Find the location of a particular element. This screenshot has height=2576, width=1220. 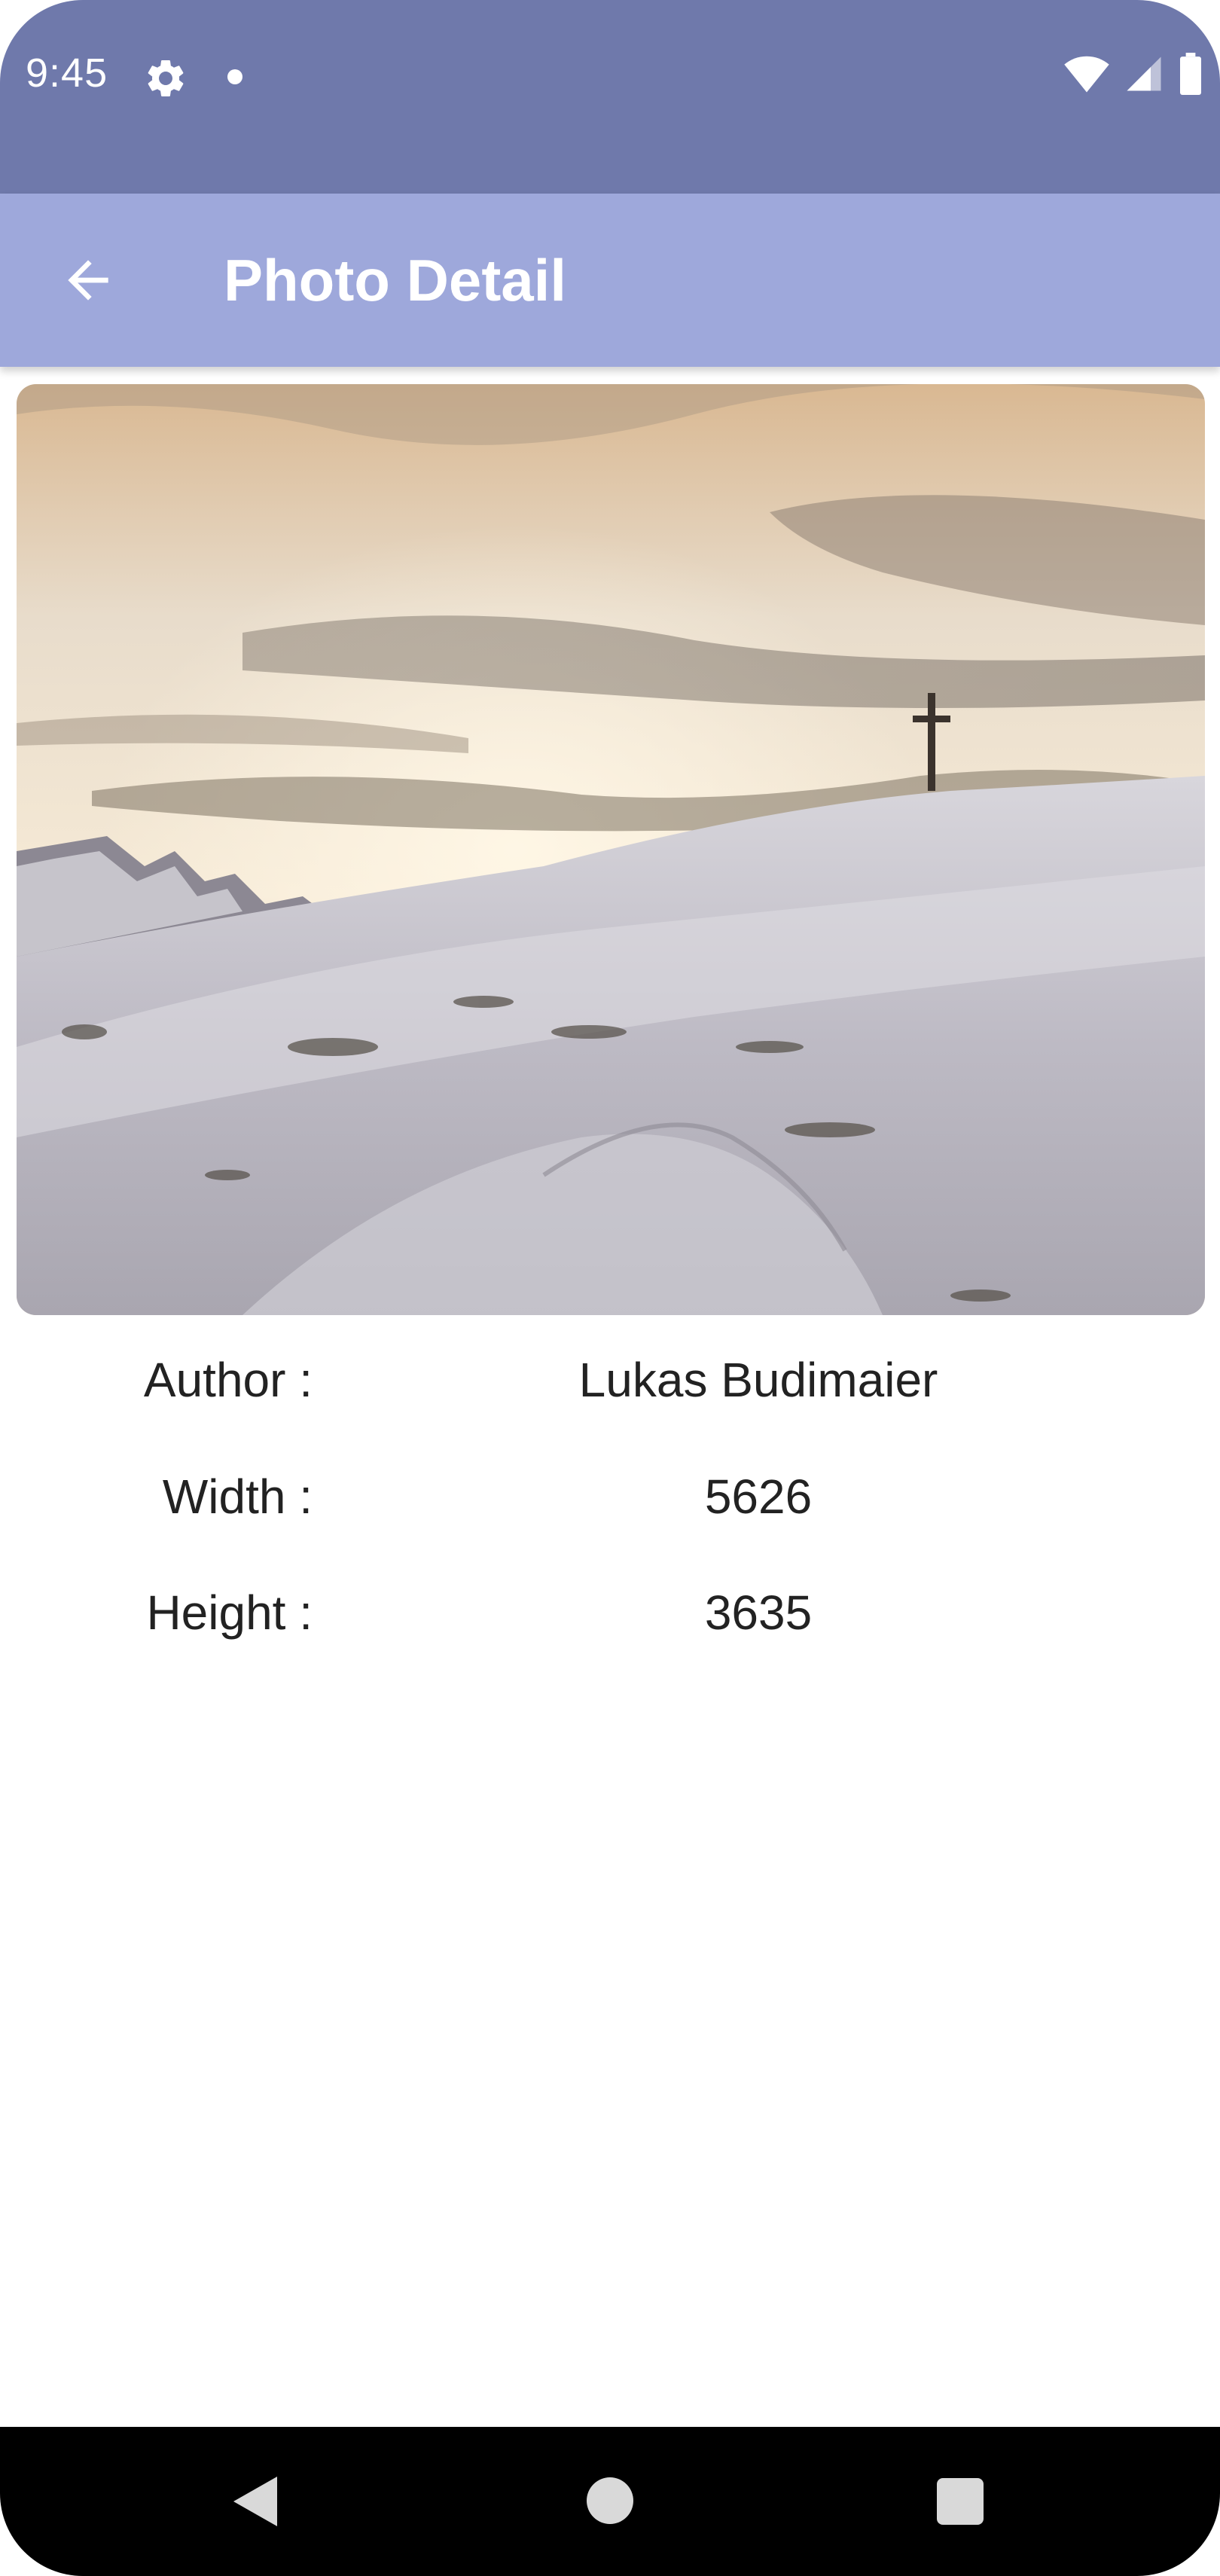

status-bar: 9:45 is located at coordinates (610, 97).